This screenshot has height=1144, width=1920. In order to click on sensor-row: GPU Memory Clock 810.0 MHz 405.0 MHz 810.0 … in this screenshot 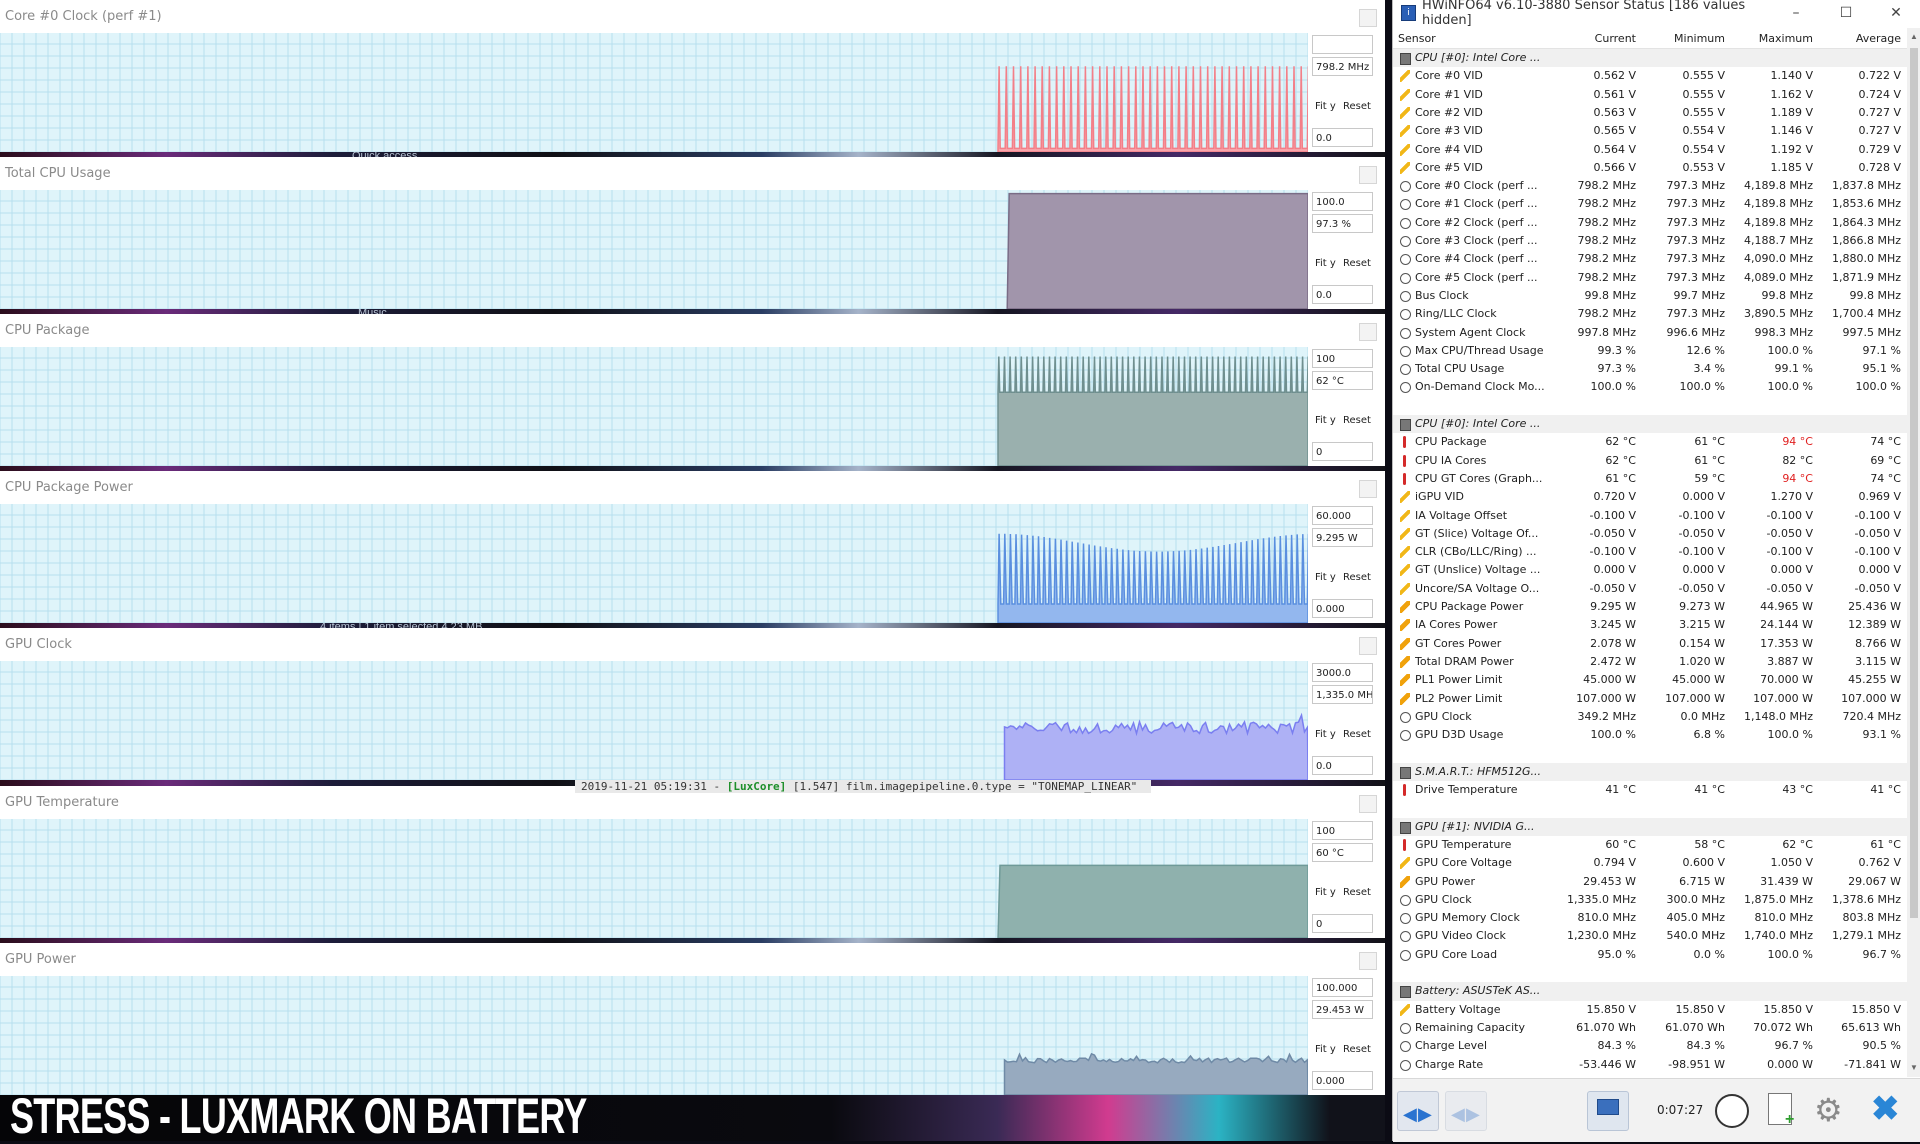, I will do `click(1650, 918)`.